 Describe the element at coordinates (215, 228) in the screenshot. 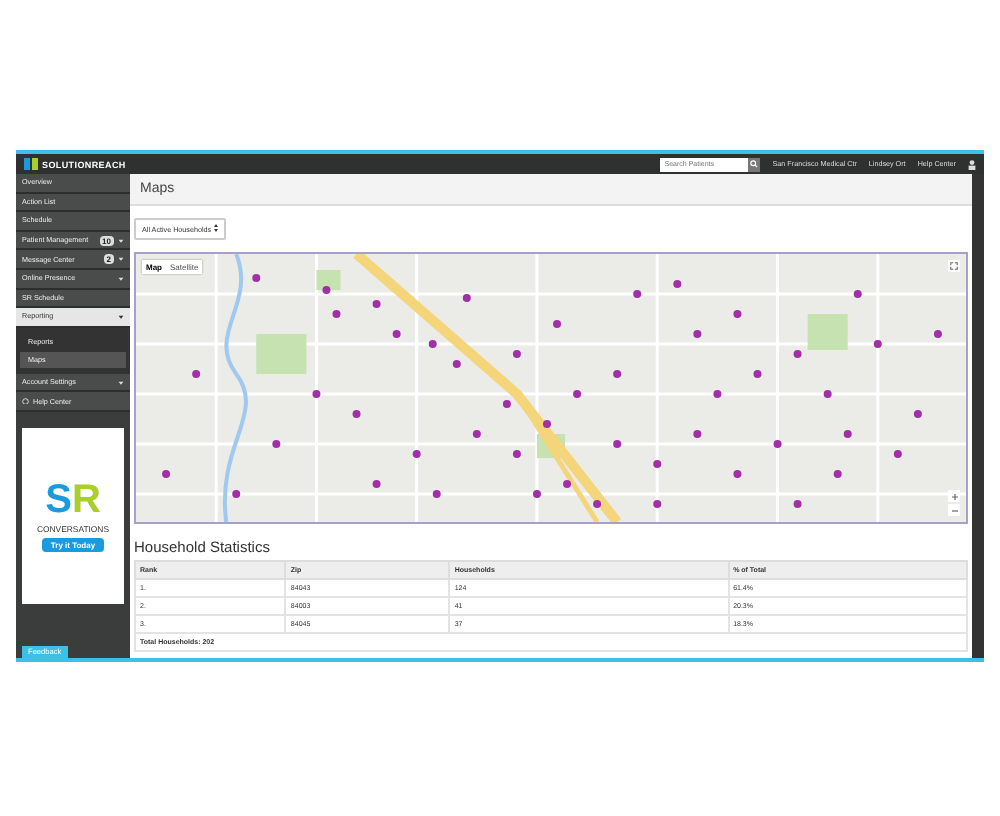

I see `sort-icon` at that location.